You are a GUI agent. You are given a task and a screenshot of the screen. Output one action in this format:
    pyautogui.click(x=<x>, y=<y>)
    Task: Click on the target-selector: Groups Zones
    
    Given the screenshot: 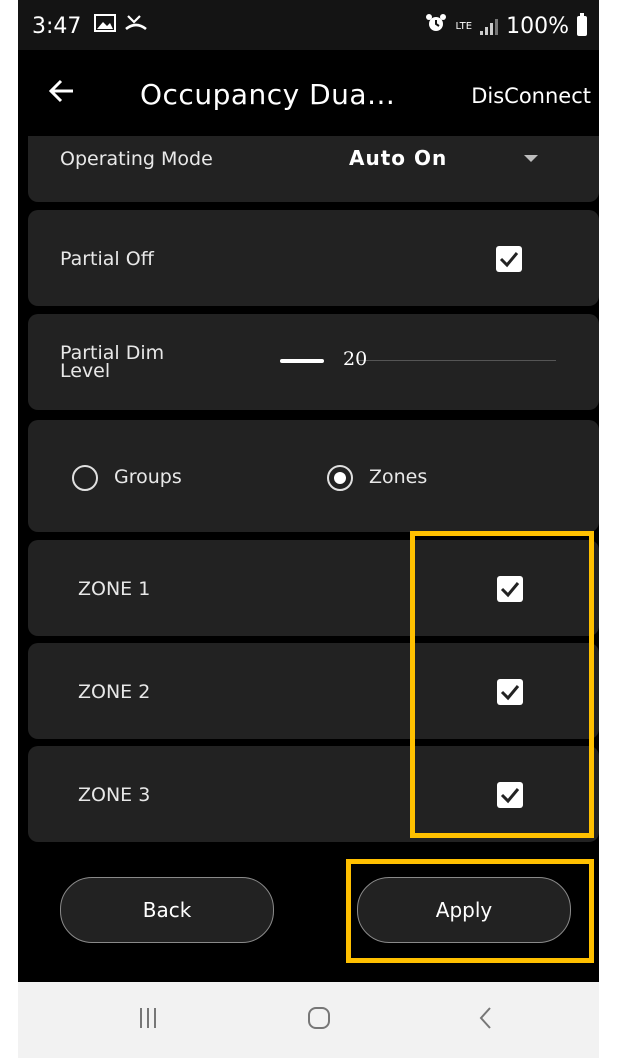 What is the action you would take?
    pyautogui.click(x=313, y=476)
    